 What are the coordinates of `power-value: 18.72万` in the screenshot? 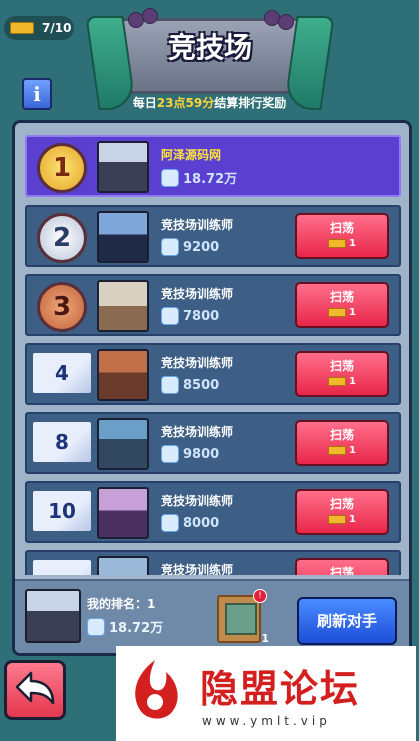 It's located at (199, 177).